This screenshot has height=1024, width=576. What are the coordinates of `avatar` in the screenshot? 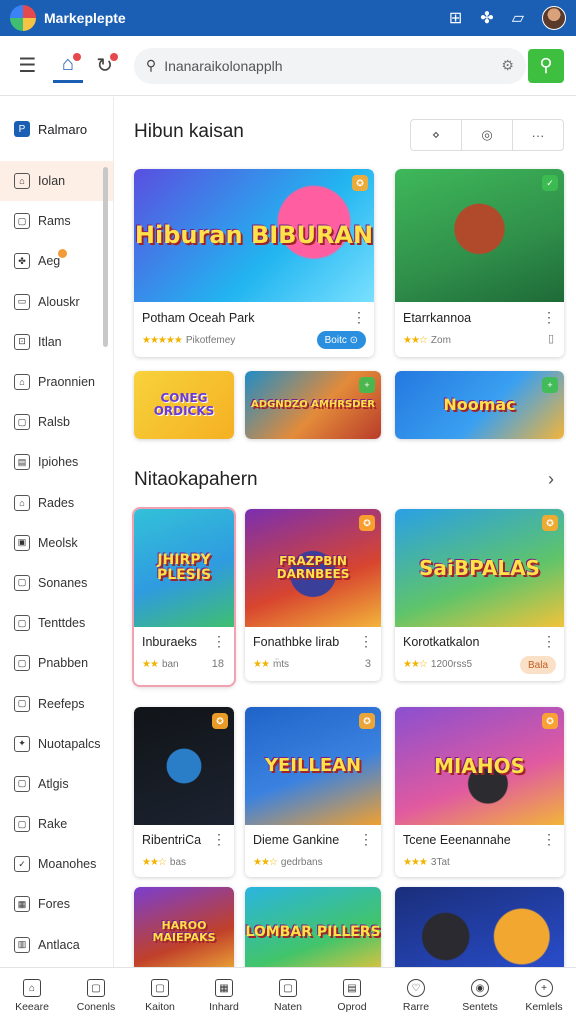 It's located at (554, 18).